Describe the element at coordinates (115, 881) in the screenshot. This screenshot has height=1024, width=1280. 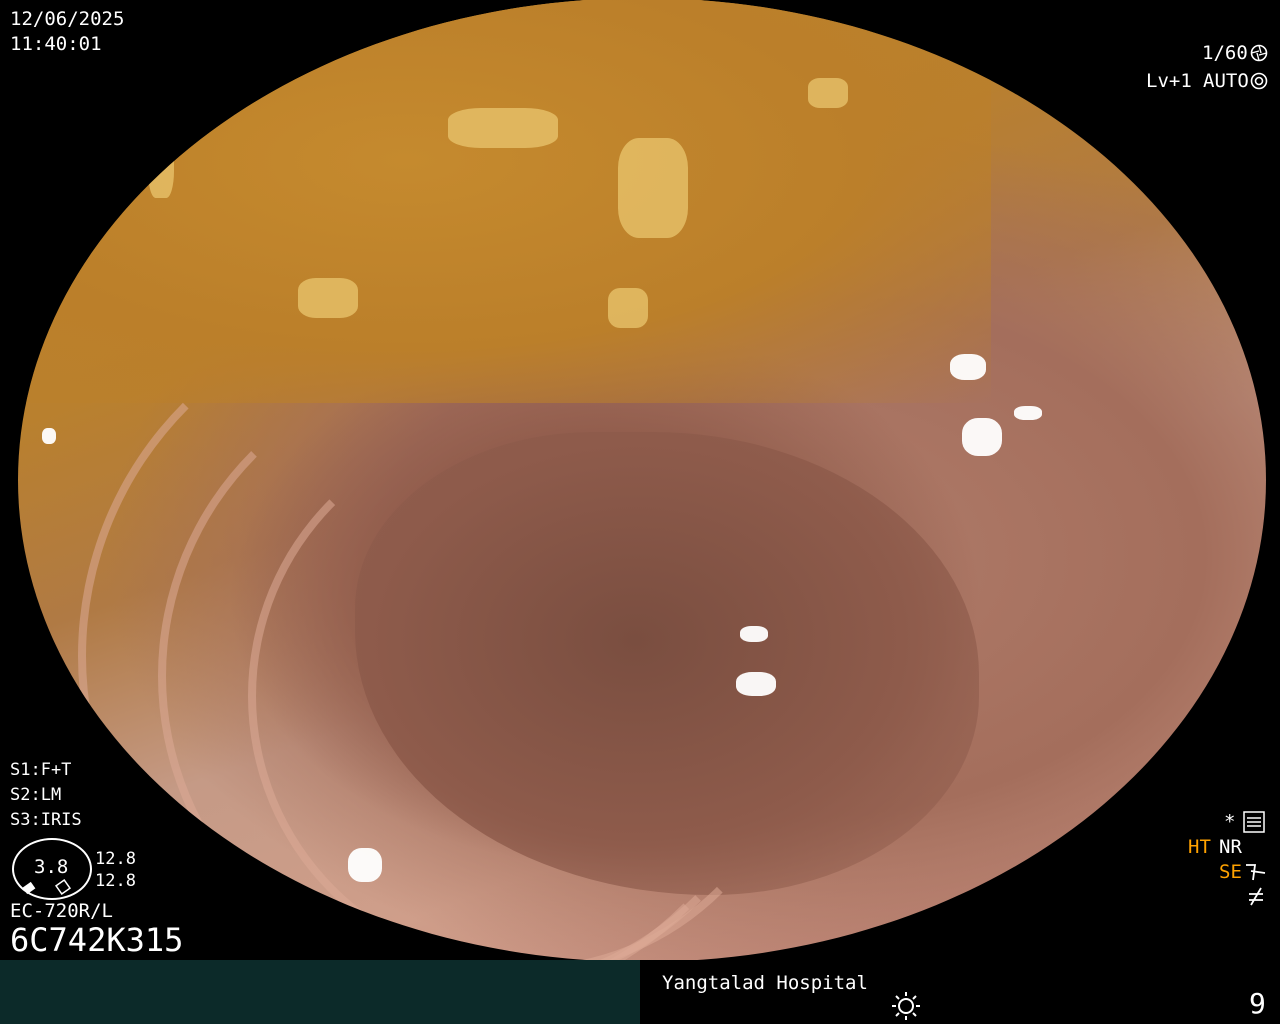
I see `gauge-reading-2: 12.8` at that location.